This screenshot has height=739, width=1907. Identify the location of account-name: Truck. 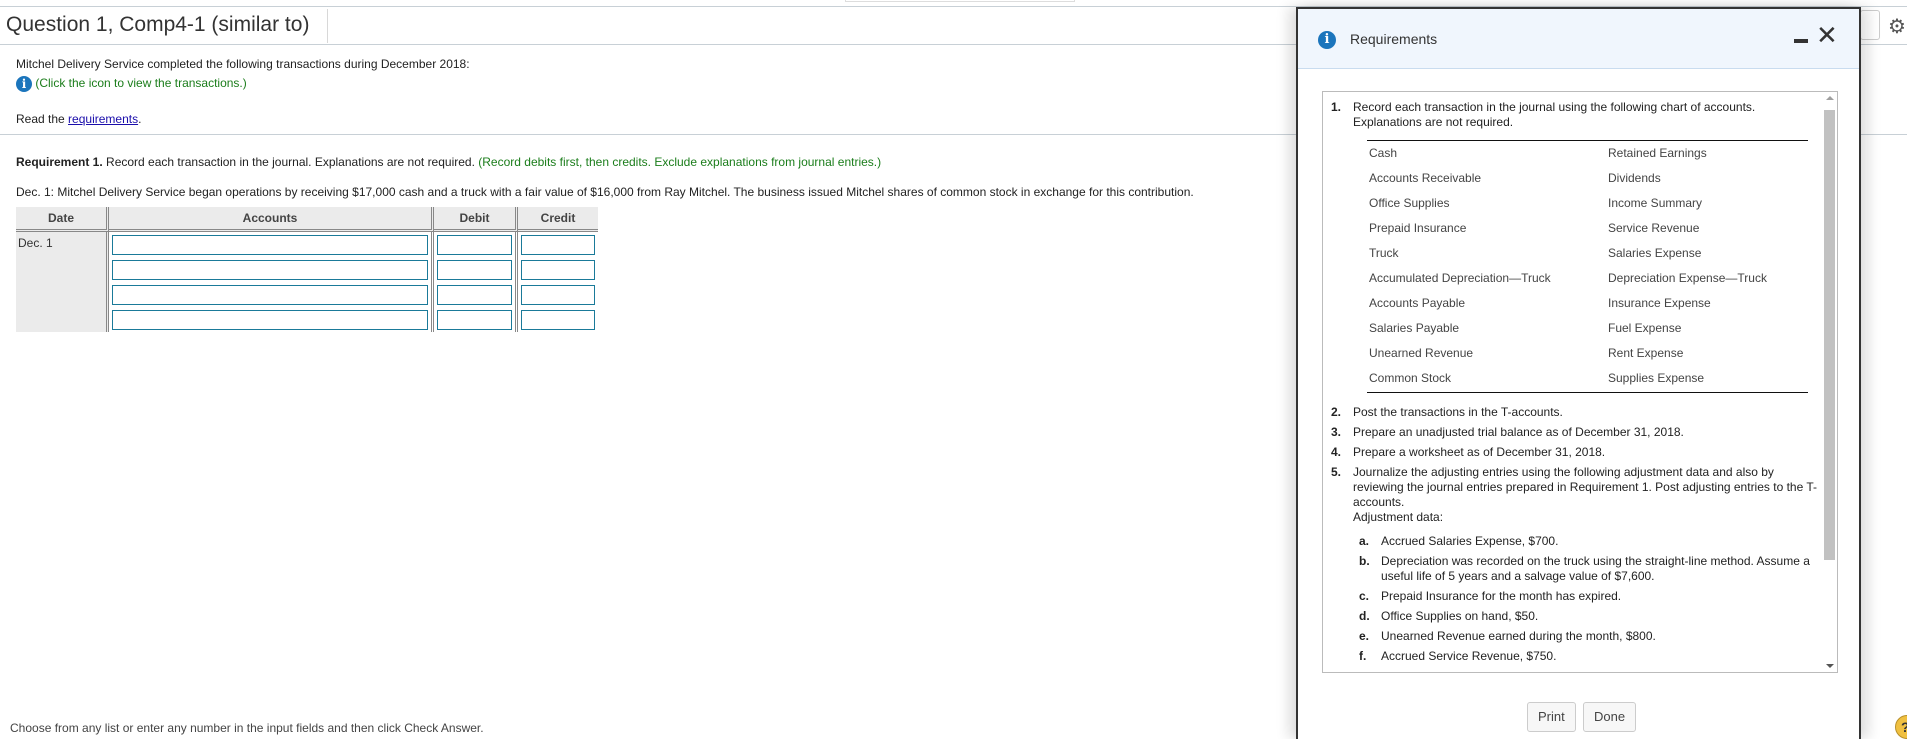
(1384, 253).